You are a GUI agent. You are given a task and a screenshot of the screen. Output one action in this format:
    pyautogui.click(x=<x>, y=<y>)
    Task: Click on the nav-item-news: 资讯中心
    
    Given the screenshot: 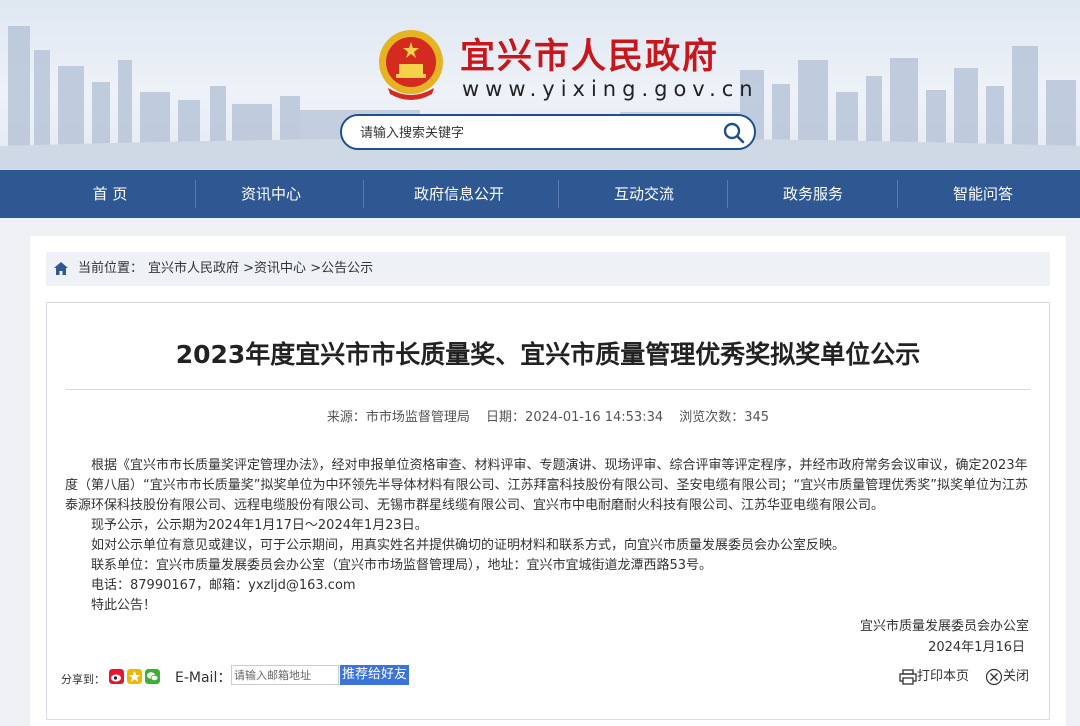 What is the action you would take?
    pyautogui.click(x=271, y=194)
    